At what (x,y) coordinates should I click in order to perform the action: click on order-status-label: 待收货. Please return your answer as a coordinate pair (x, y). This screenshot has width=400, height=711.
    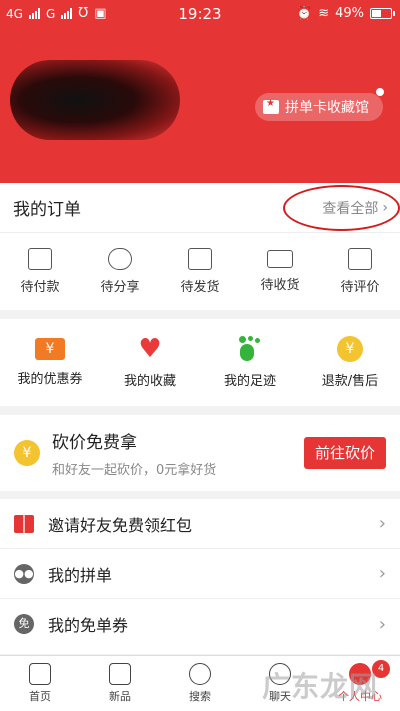
    Looking at the image, I should click on (280, 285).